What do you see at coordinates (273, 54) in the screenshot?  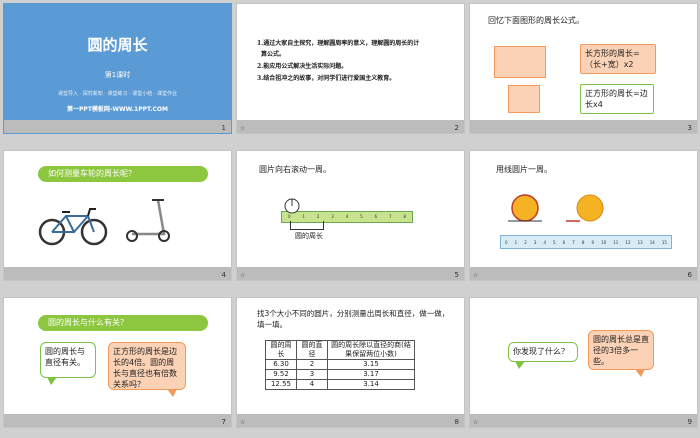 I see `goal-line: 算公式。` at bounding box center [273, 54].